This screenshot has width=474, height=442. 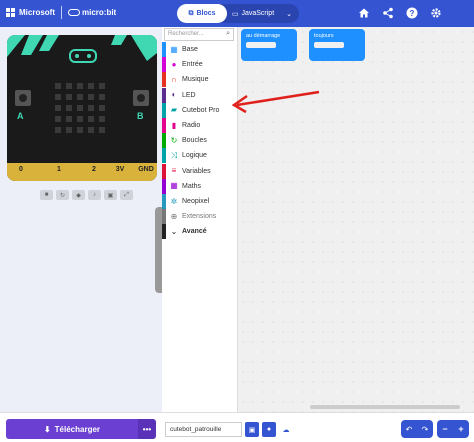 I want to click on toolbox-category-neopixel: ✲ Neopixel, so click(x=200, y=201).